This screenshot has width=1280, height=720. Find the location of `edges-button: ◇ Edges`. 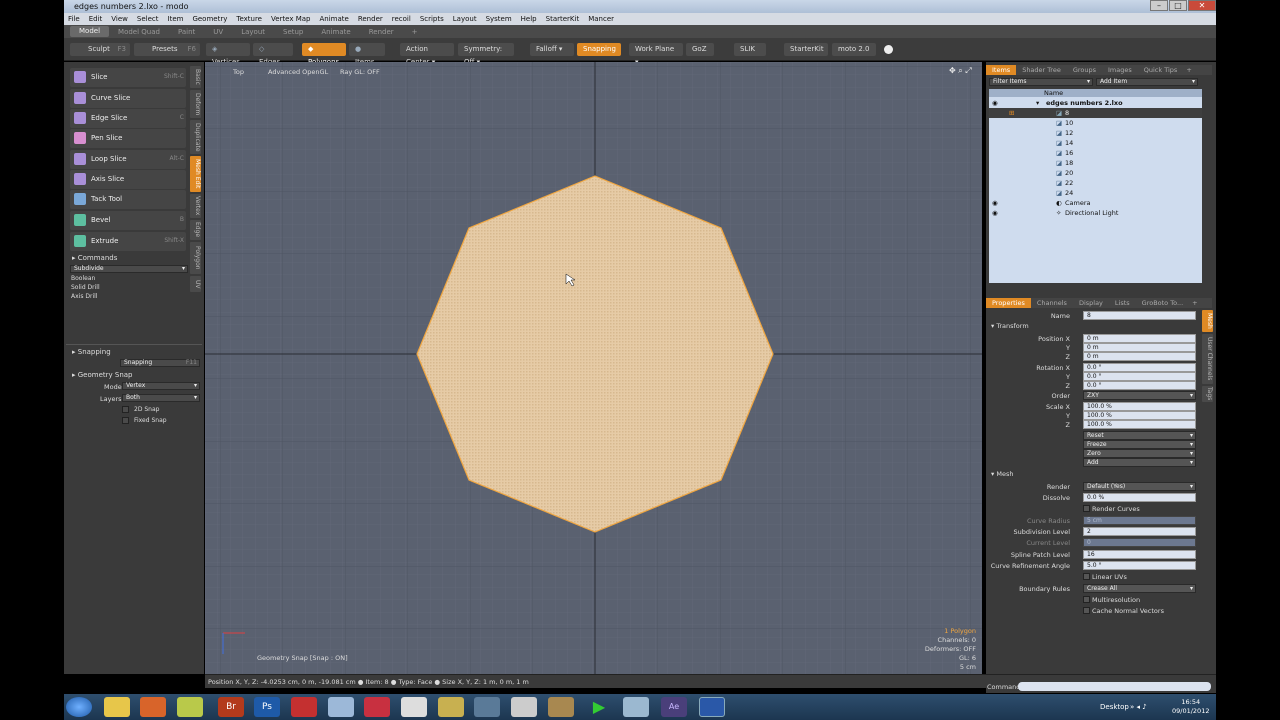

edges-button: ◇ Edges is located at coordinates (273, 54).